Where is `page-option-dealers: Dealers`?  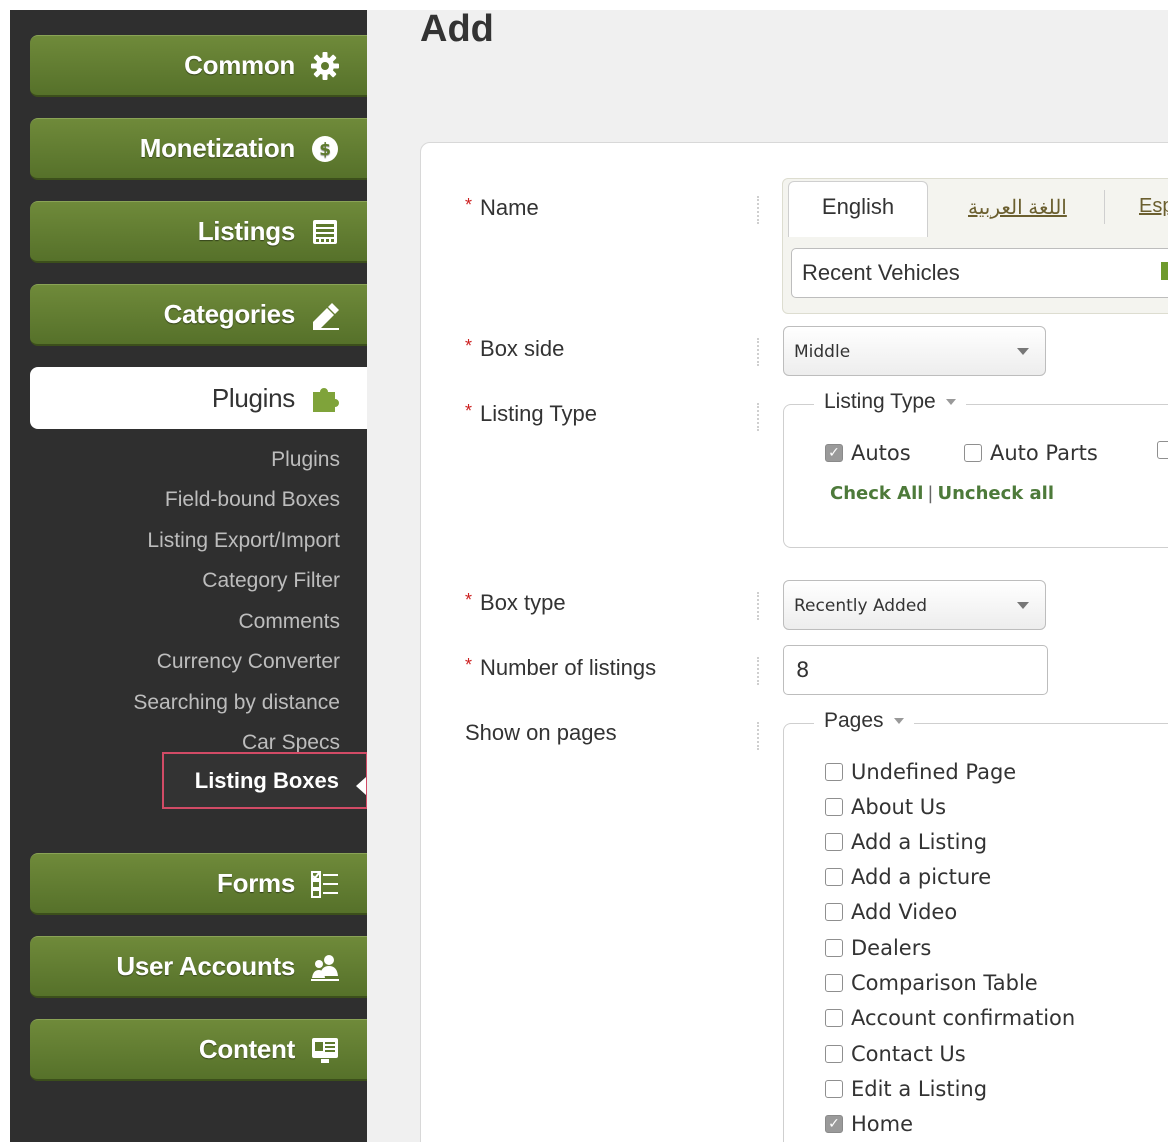 page-option-dealers: Dealers is located at coordinates (878, 948).